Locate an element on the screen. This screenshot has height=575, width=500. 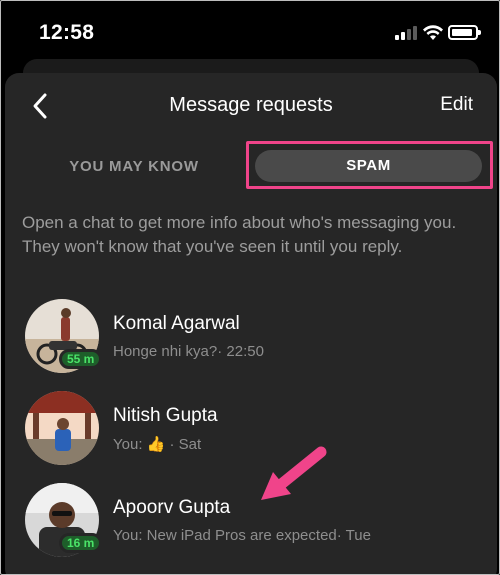
pointer-arrow-icon is located at coordinates (294, 473).